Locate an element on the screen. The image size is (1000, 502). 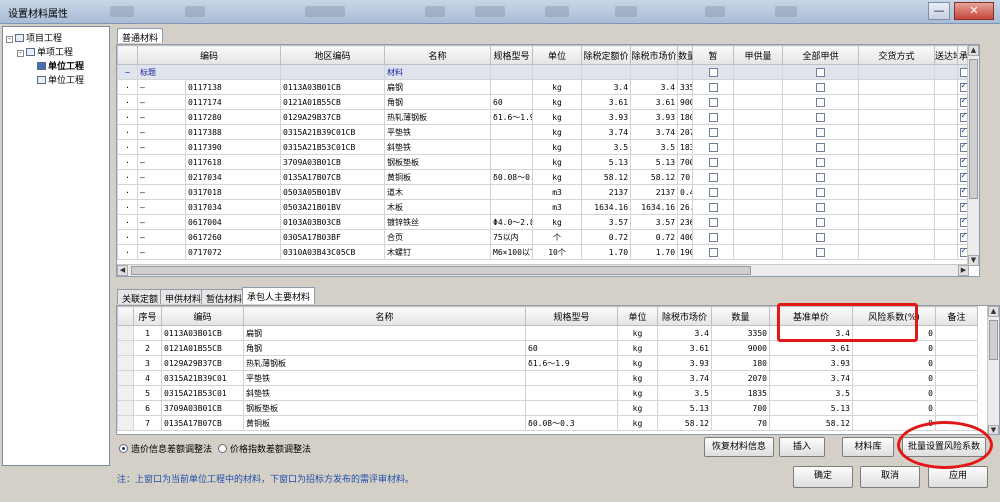
header-provisional: 暂 is located at coordinates (713, 55).